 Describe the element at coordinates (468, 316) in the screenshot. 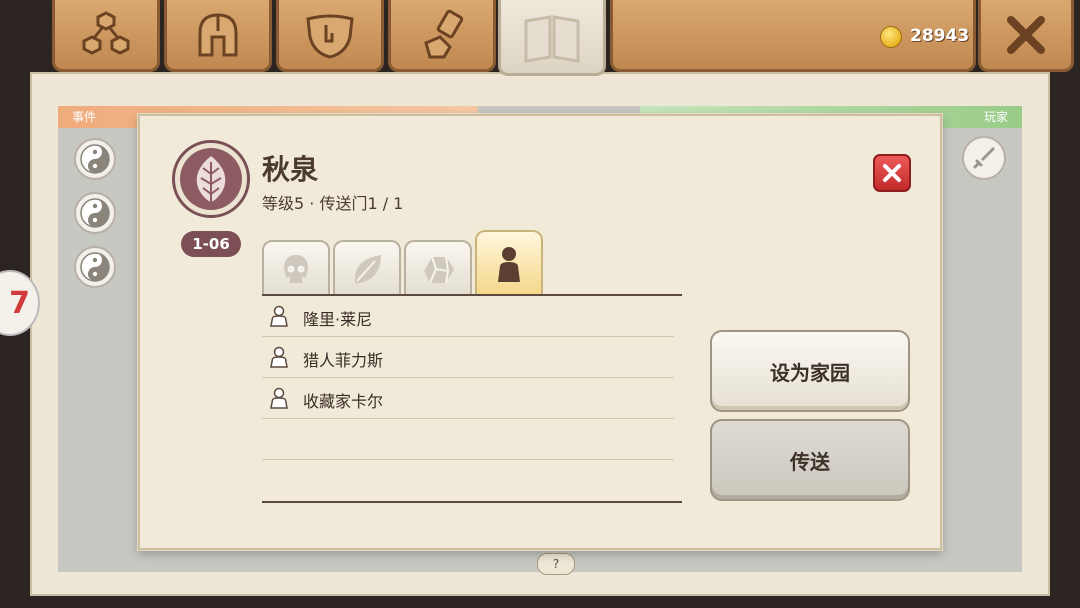

I see `list-item: 隆里·莱尼` at that location.